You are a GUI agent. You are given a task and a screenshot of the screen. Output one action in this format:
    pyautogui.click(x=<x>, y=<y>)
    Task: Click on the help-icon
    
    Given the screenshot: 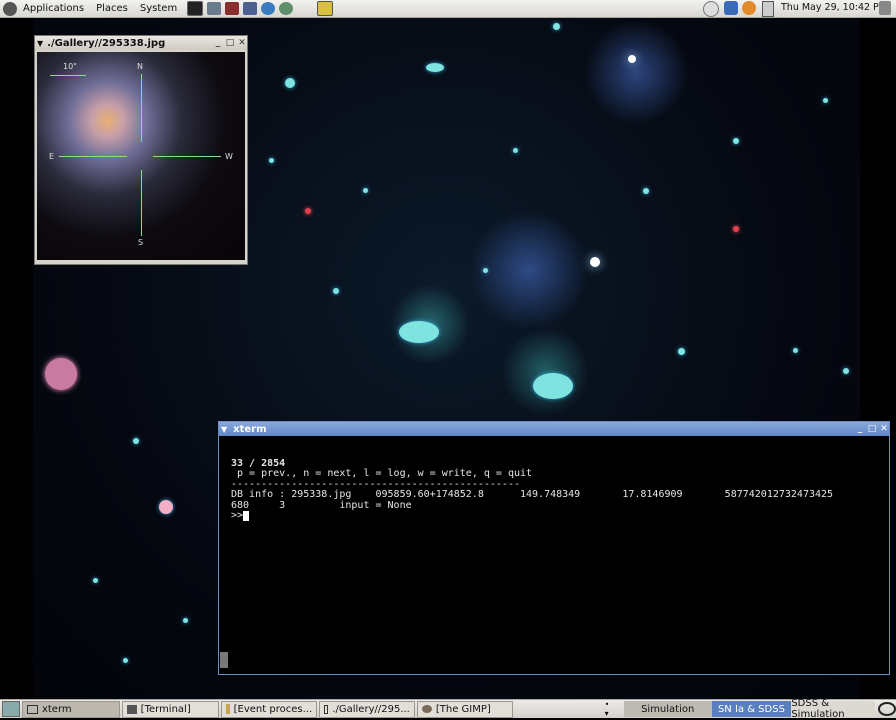 What is the action you would take?
    pyautogui.click(x=711, y=9)
    